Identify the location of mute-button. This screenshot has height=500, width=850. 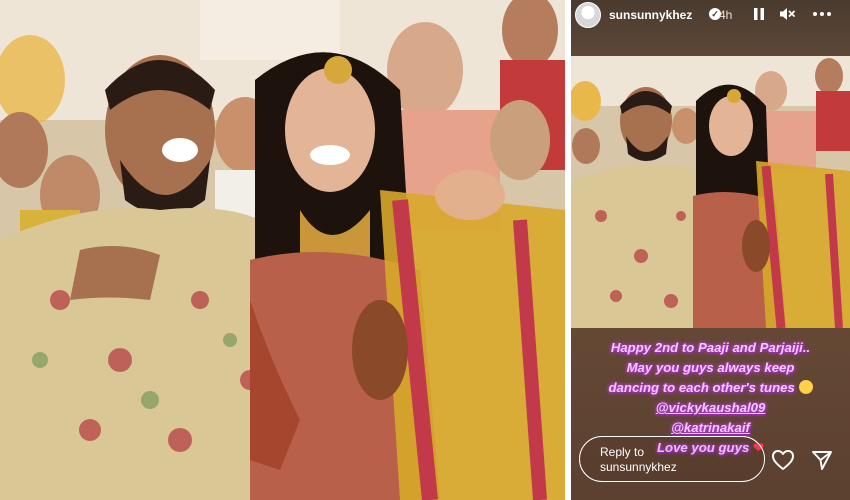
(787, 14).